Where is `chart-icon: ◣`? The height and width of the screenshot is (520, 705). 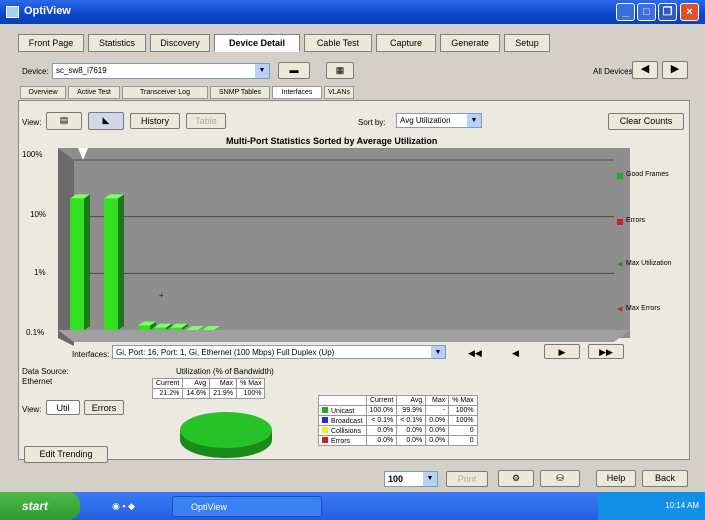
chart-icon: ◣ is located at coordinates (106, 120).